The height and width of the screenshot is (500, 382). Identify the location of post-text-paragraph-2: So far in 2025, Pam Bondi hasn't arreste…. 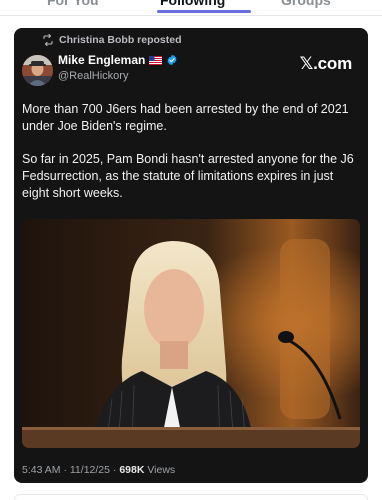
(188, 176).